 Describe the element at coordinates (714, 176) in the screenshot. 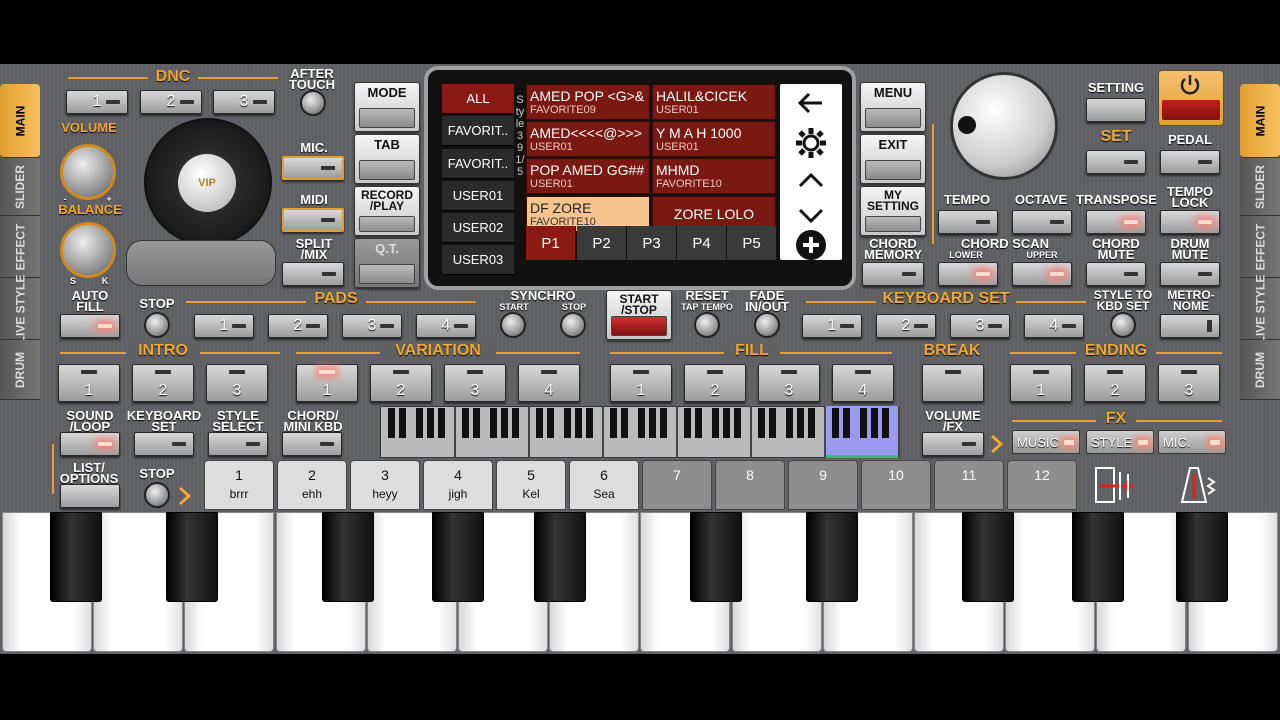

I see `style-cell: MHMD FAVORITE10` at that location.